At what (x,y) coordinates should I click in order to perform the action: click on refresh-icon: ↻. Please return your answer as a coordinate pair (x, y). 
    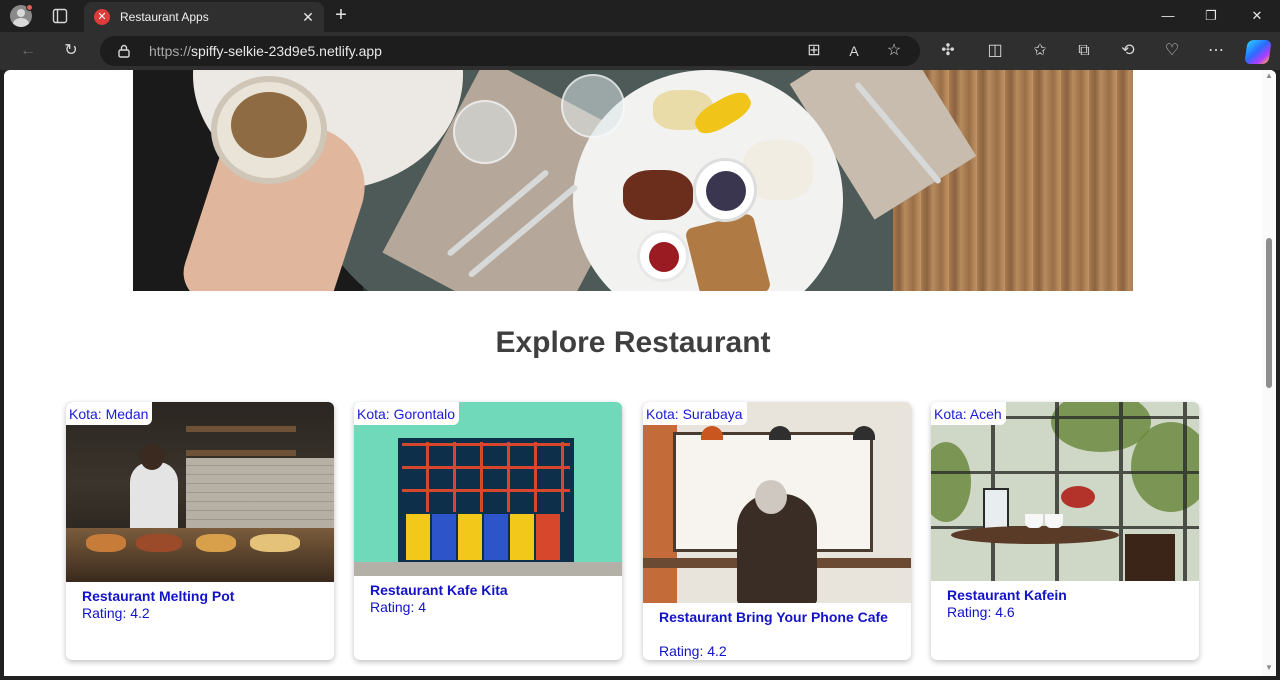
    Looking at the image, I should click on (71, 51).